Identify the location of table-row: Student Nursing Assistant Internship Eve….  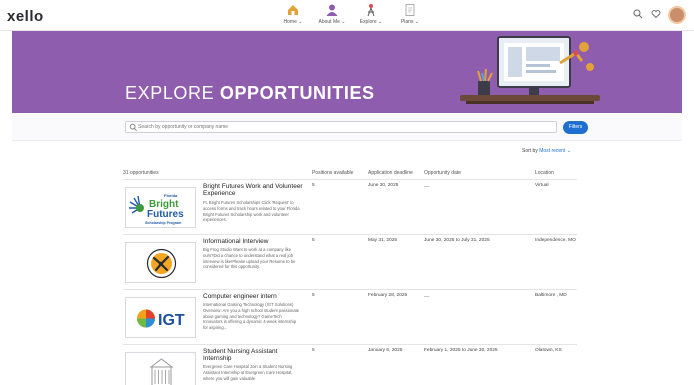
(350, 366).